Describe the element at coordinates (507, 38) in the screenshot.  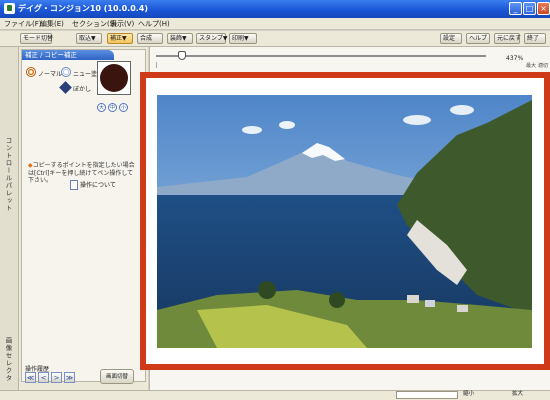
I see `toolbar-undo-button: 元に戻す` at that location.